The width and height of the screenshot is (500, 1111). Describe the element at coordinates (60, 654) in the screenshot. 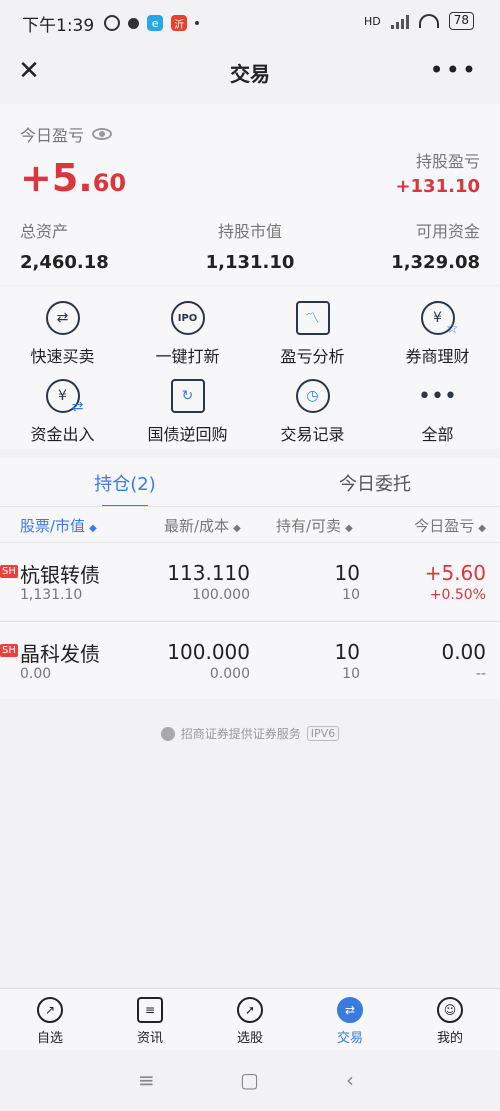

I see `stock-name: 晶科发债` at that location.